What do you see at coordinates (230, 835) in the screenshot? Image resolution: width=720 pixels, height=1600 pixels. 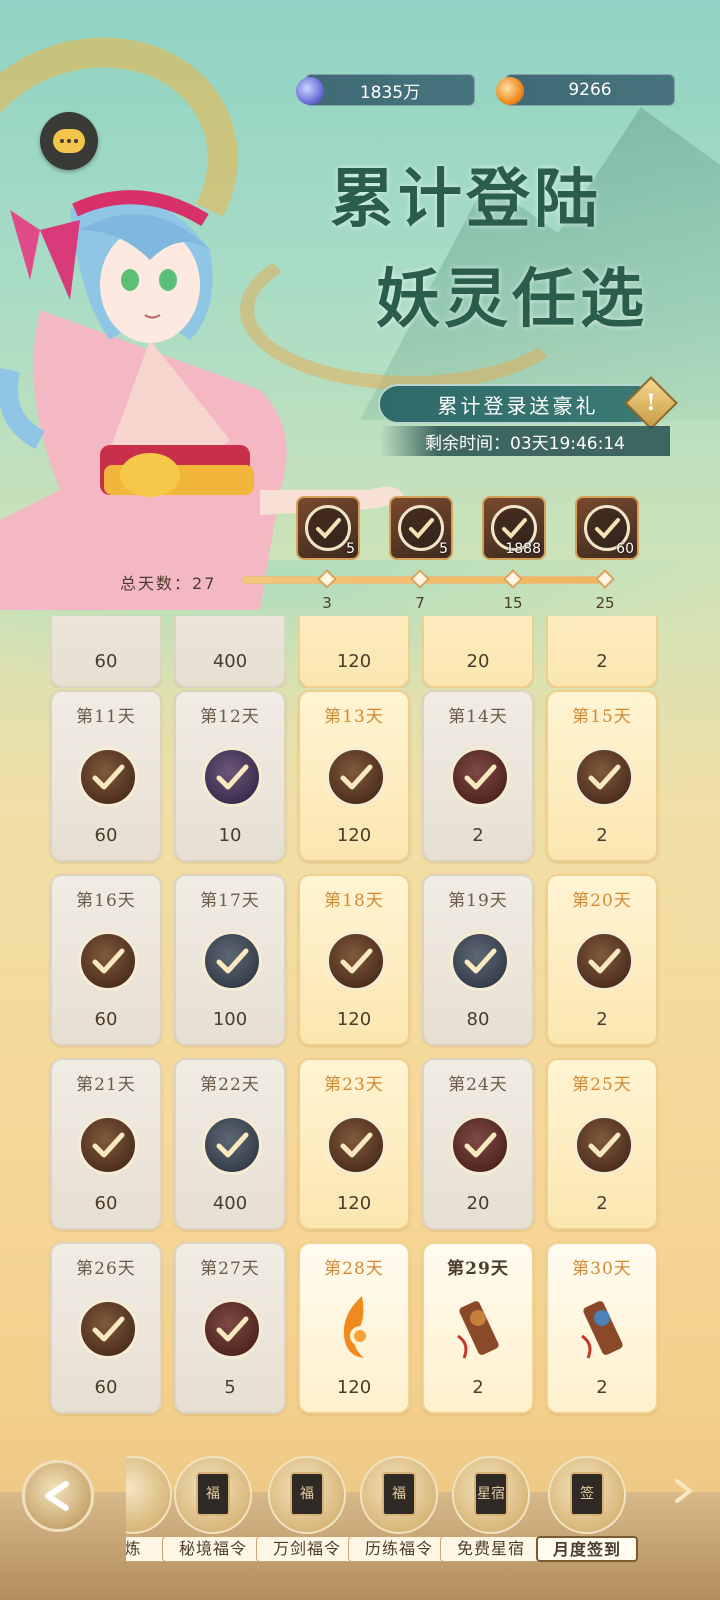 I see `day-reward-qty: 10` at bounding box center [230, 835].